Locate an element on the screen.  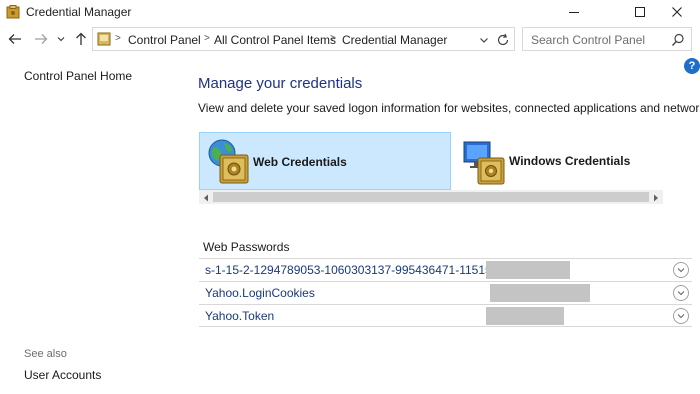
horizontal-scrollbar is located at coordinates (431, 197).